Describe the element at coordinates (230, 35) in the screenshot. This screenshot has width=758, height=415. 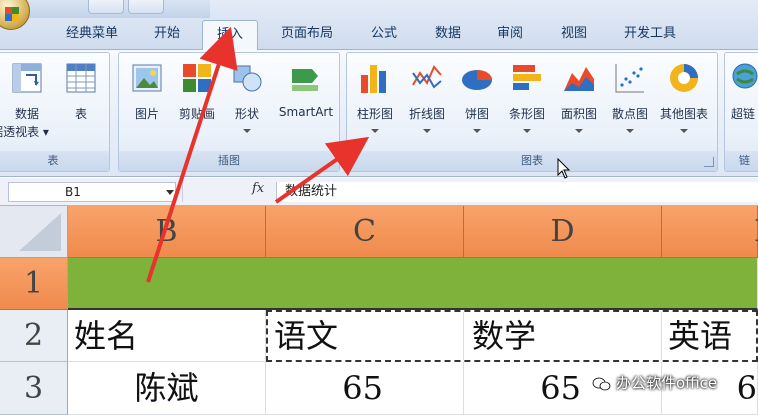
I see `tab-insert: 插入` at that location.